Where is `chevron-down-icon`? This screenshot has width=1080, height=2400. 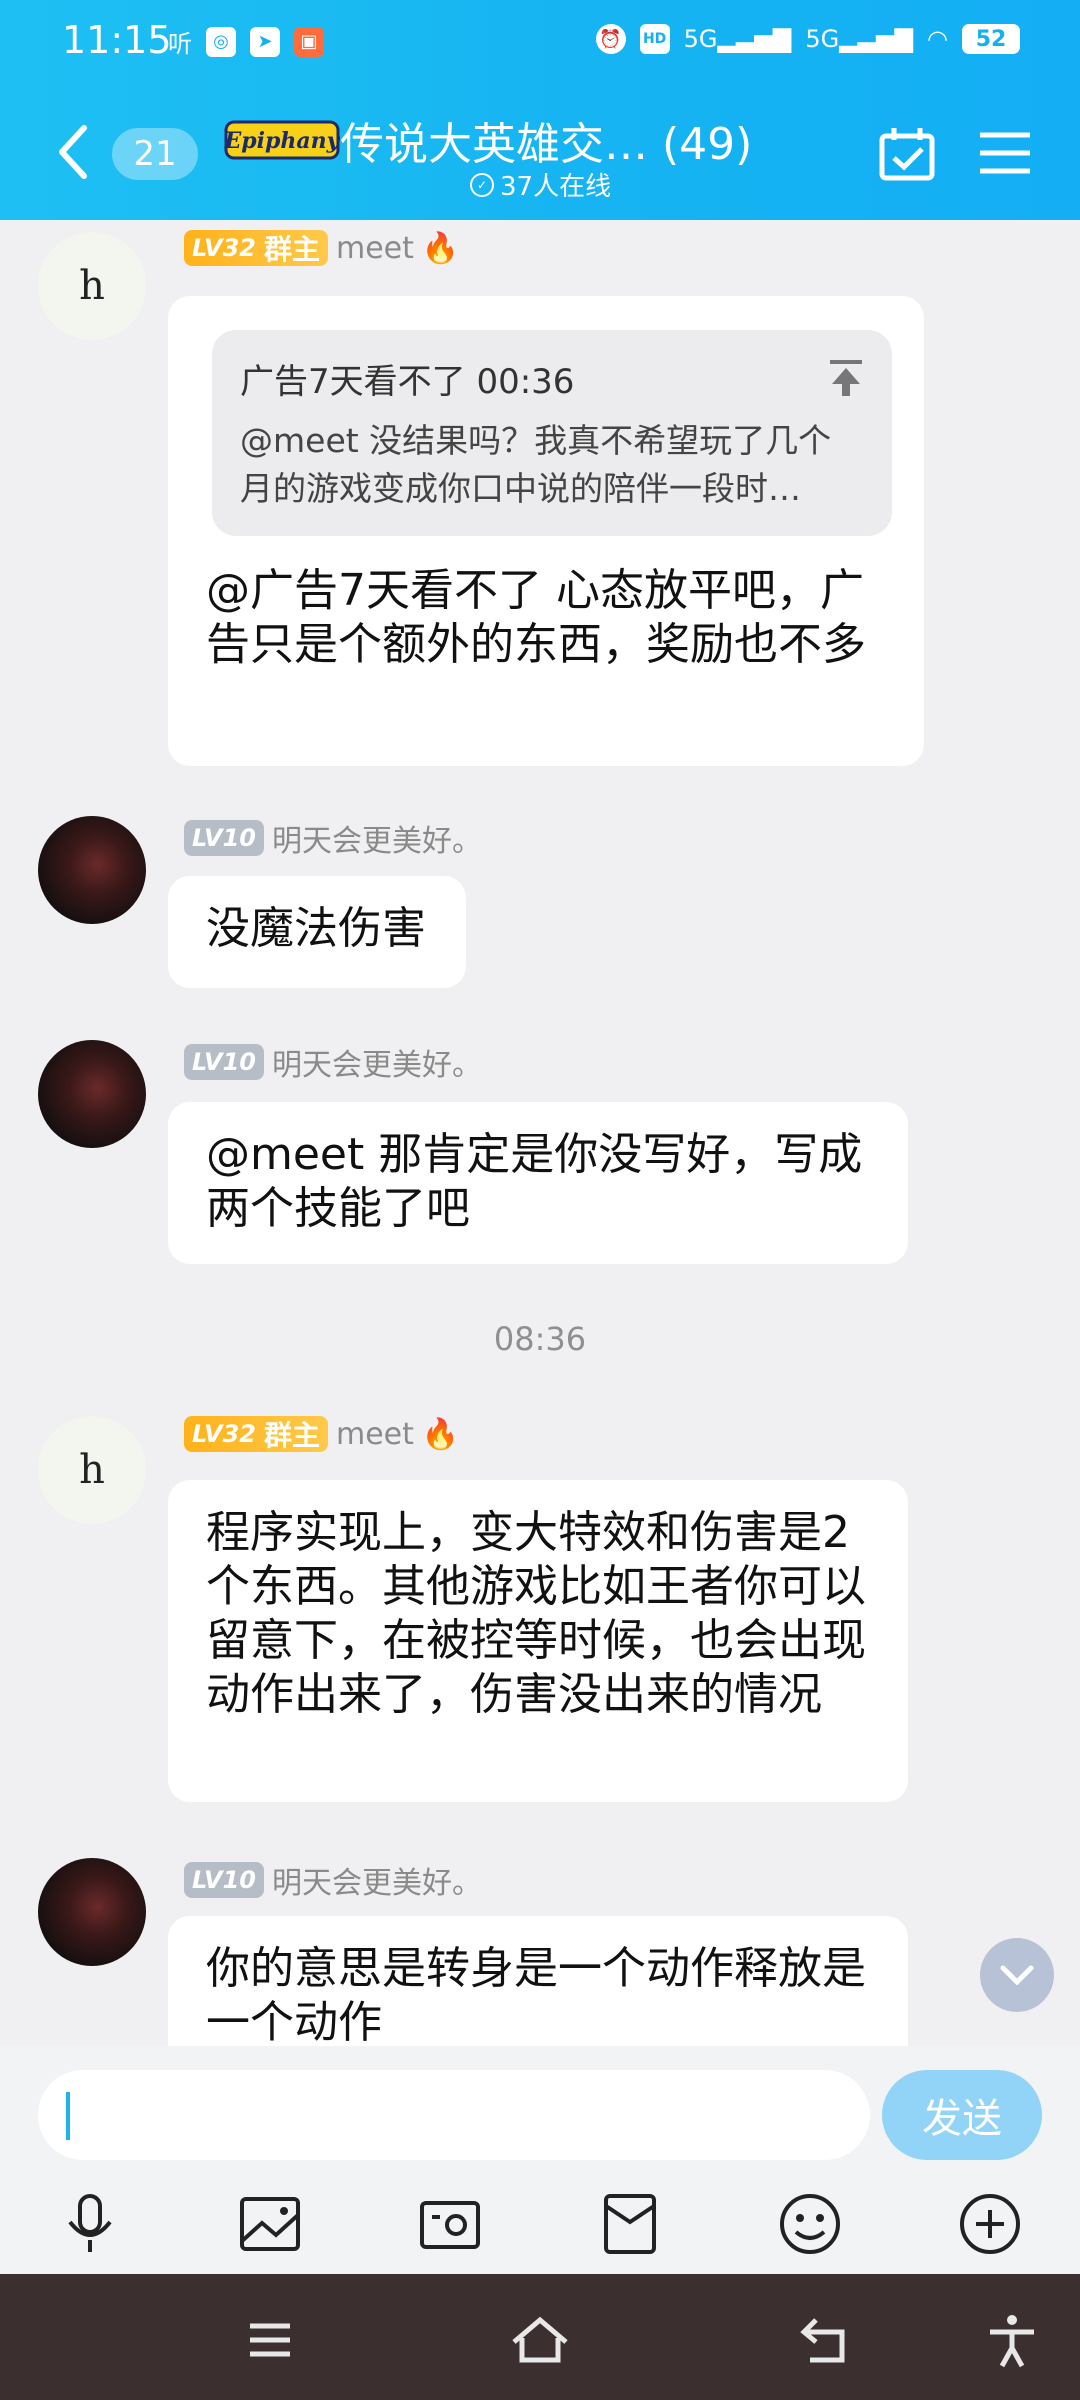 chevron-down-icon is located at coordinates (1017, 1975).